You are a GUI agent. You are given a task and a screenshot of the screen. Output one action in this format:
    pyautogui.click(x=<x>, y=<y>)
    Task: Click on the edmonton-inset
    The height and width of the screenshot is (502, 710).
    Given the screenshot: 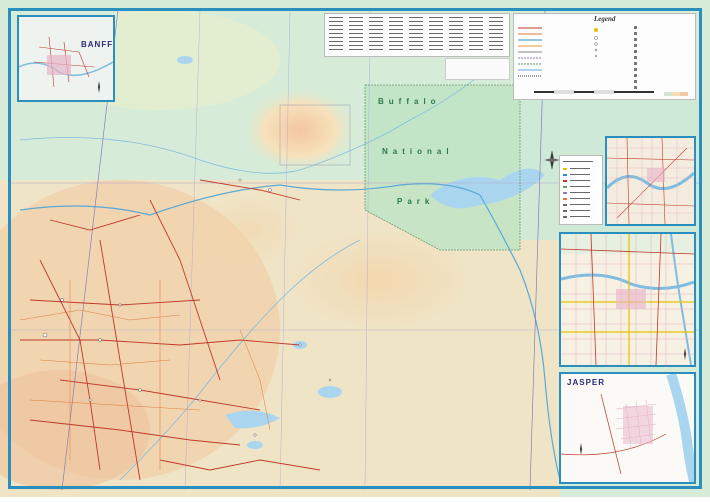 What is the action you would take?
    pyautogui.click(x=650, y=181)
    